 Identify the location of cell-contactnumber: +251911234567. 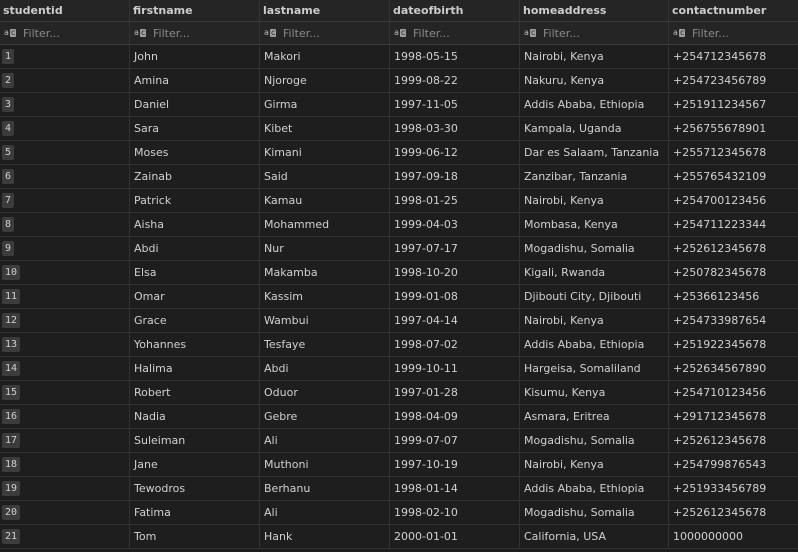
(733, 104).